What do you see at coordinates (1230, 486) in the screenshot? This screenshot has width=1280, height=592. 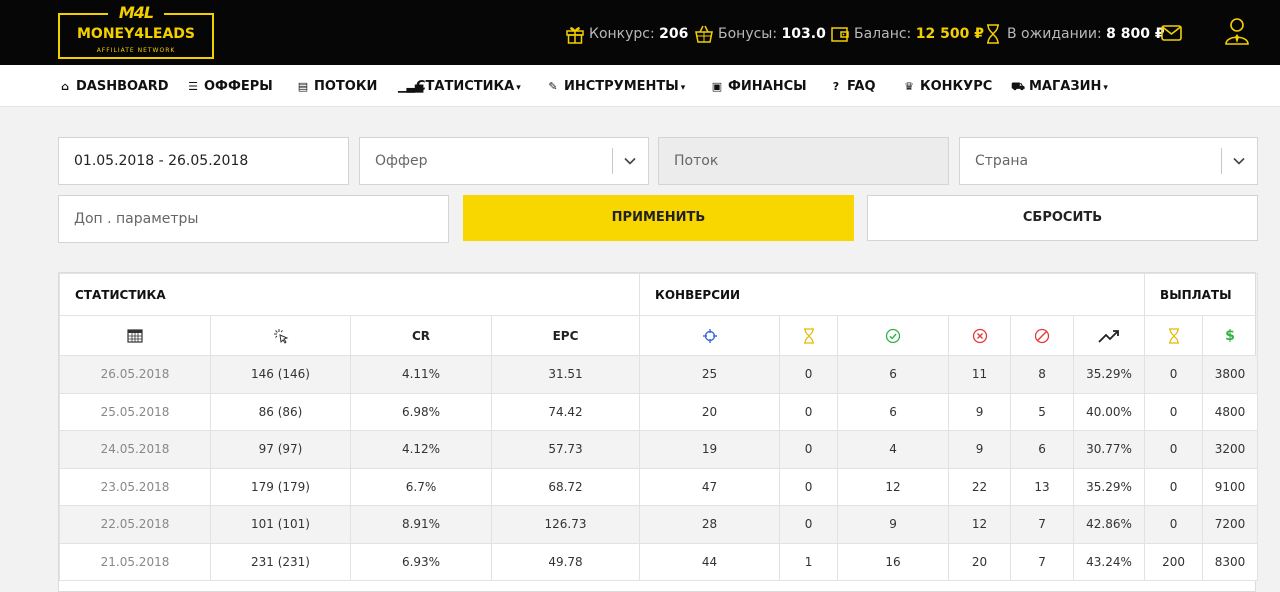 I see `cell-payout-total: 9100` at bounding box center [1230, 486].